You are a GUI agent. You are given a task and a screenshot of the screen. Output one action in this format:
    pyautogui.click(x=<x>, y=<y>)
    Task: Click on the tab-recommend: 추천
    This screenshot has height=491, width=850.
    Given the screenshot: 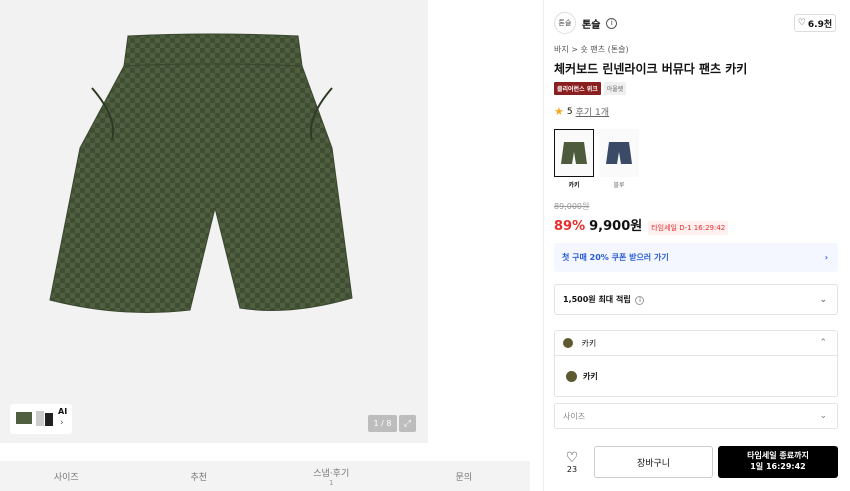 What is the action you would take?
    pyautogui.click(x=199, y=476)
    